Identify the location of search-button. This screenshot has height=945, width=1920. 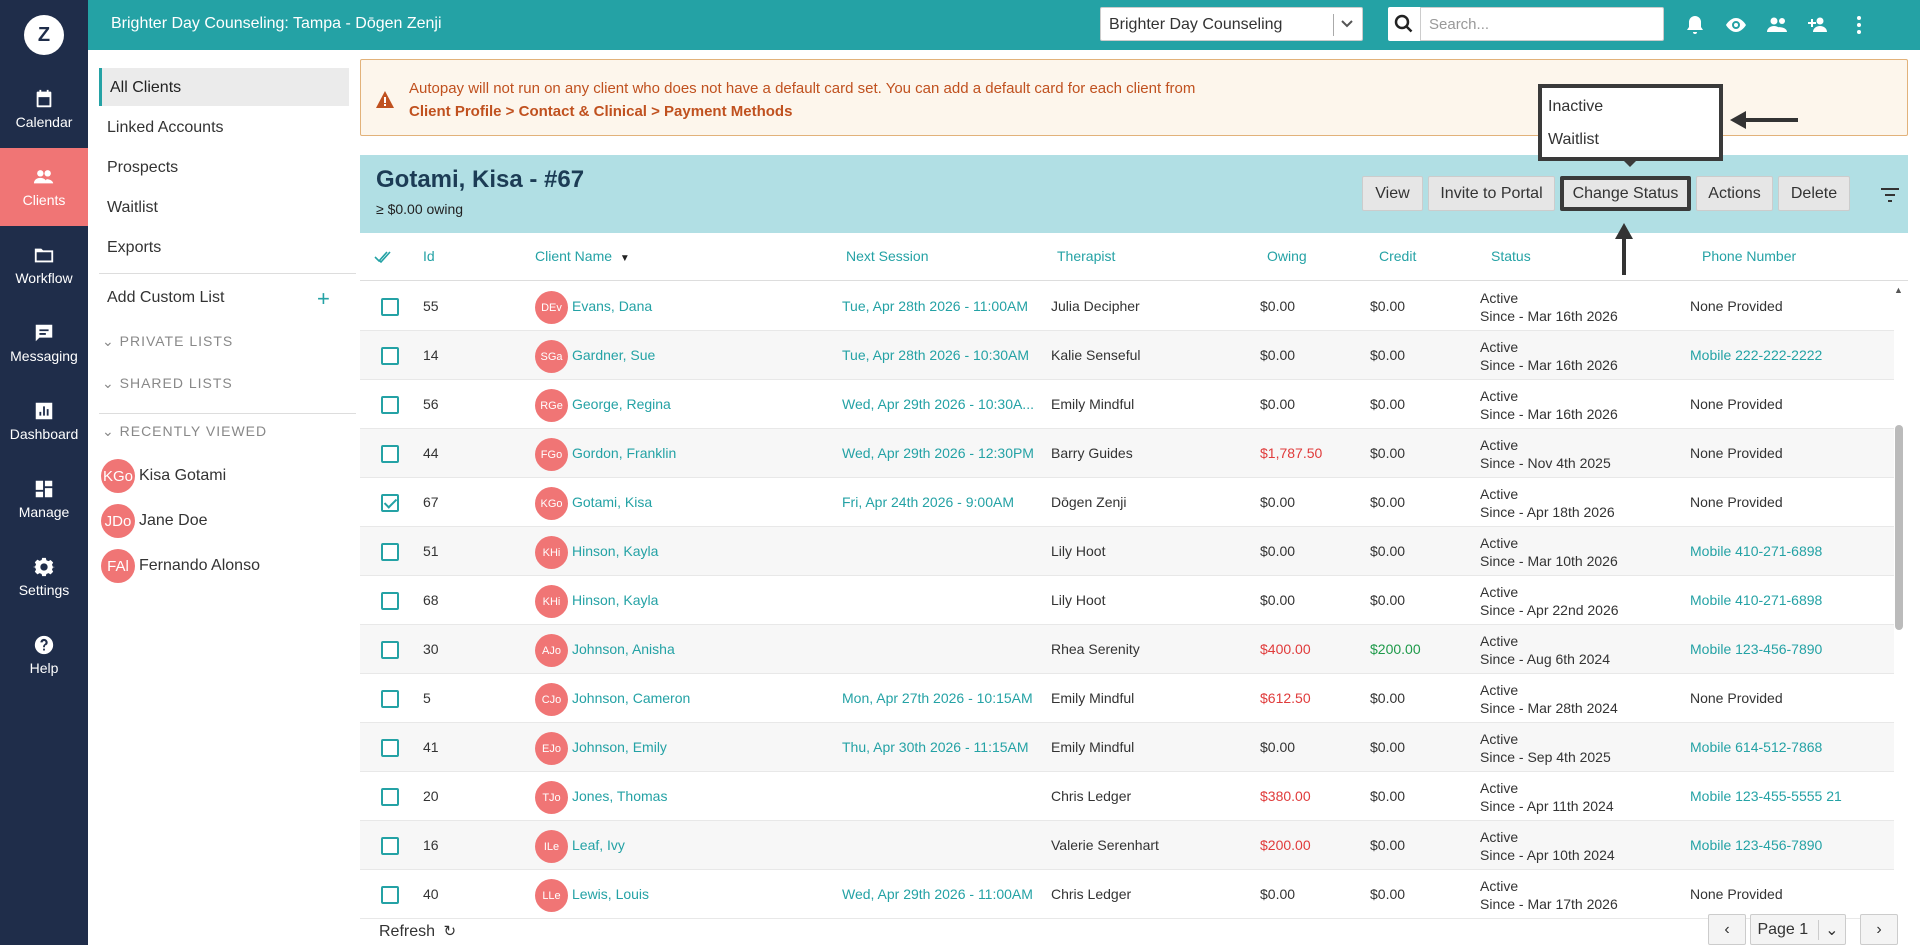
(1404, 24).